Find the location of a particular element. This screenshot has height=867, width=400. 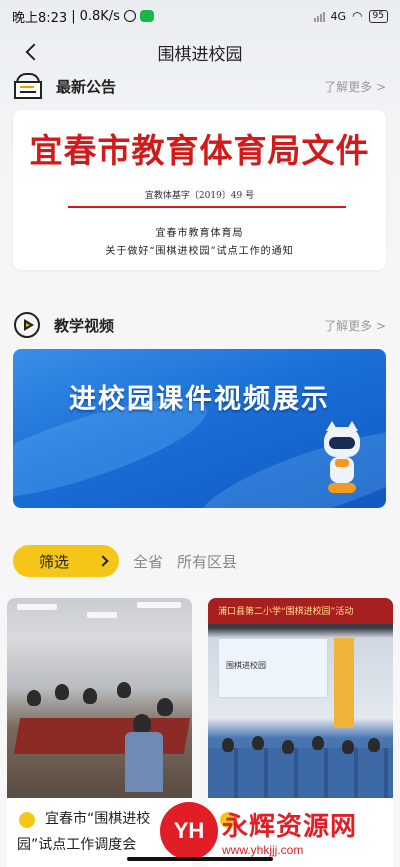

videos-title: 教学视频 is located at coordinates (84, 325).